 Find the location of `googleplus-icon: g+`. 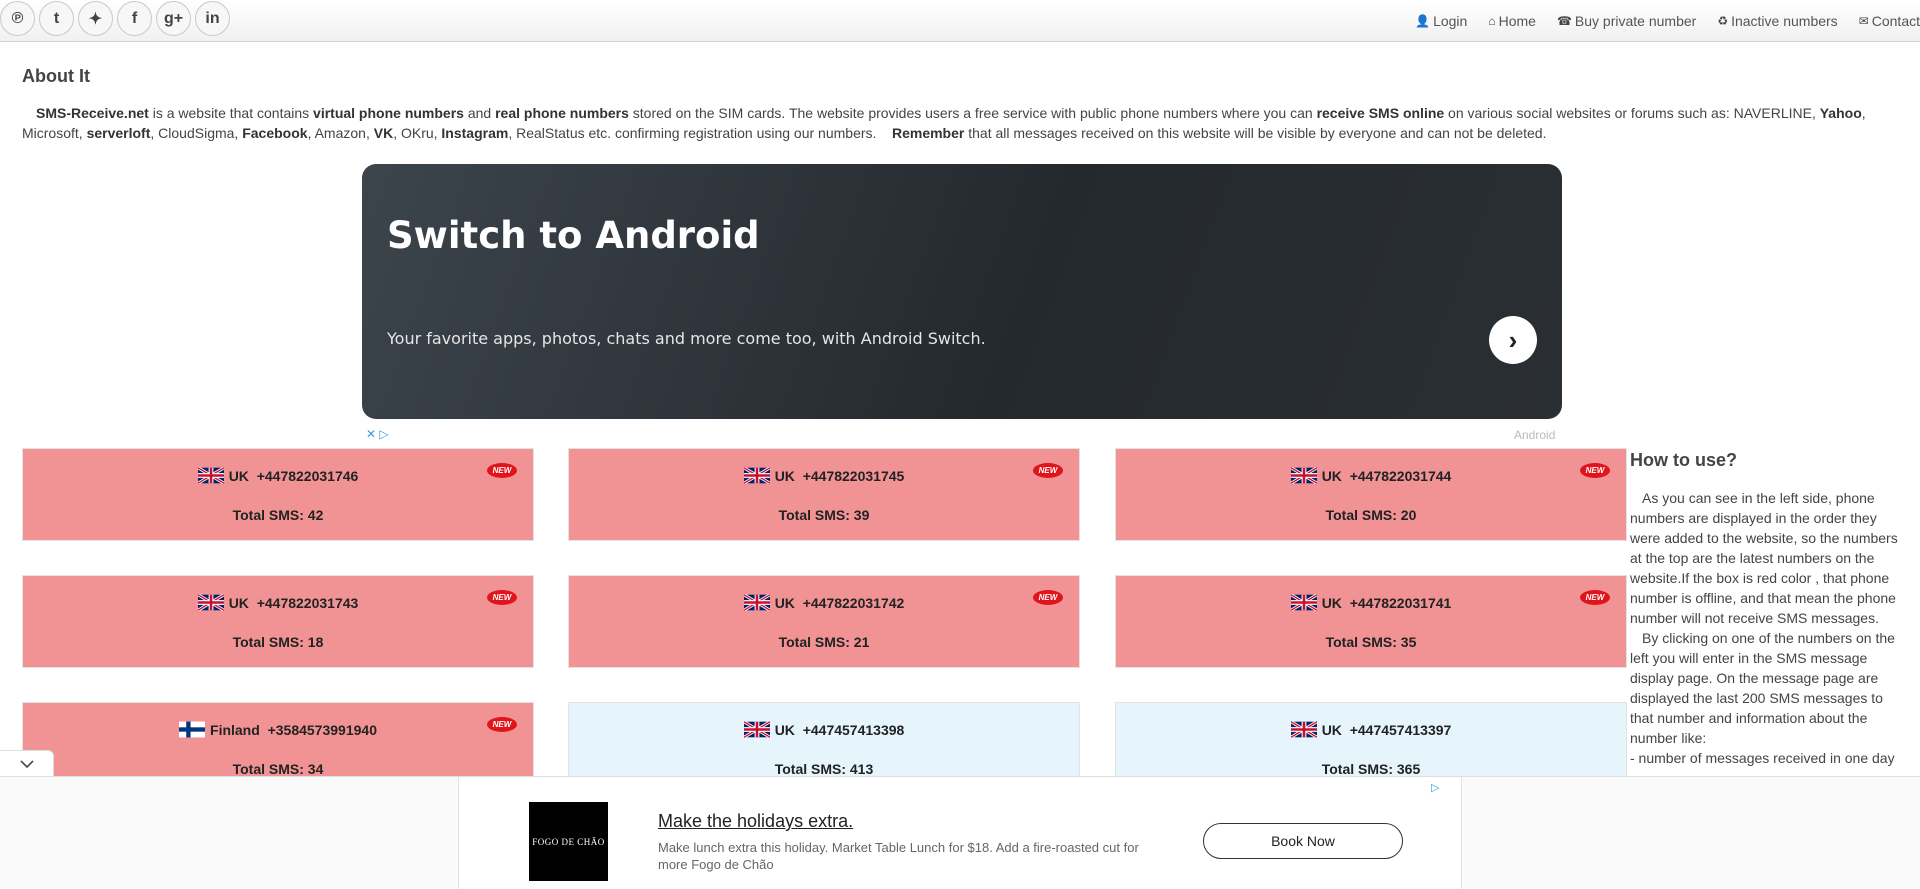

googleplus-icon: g+ is located at coordinates (173, 18).